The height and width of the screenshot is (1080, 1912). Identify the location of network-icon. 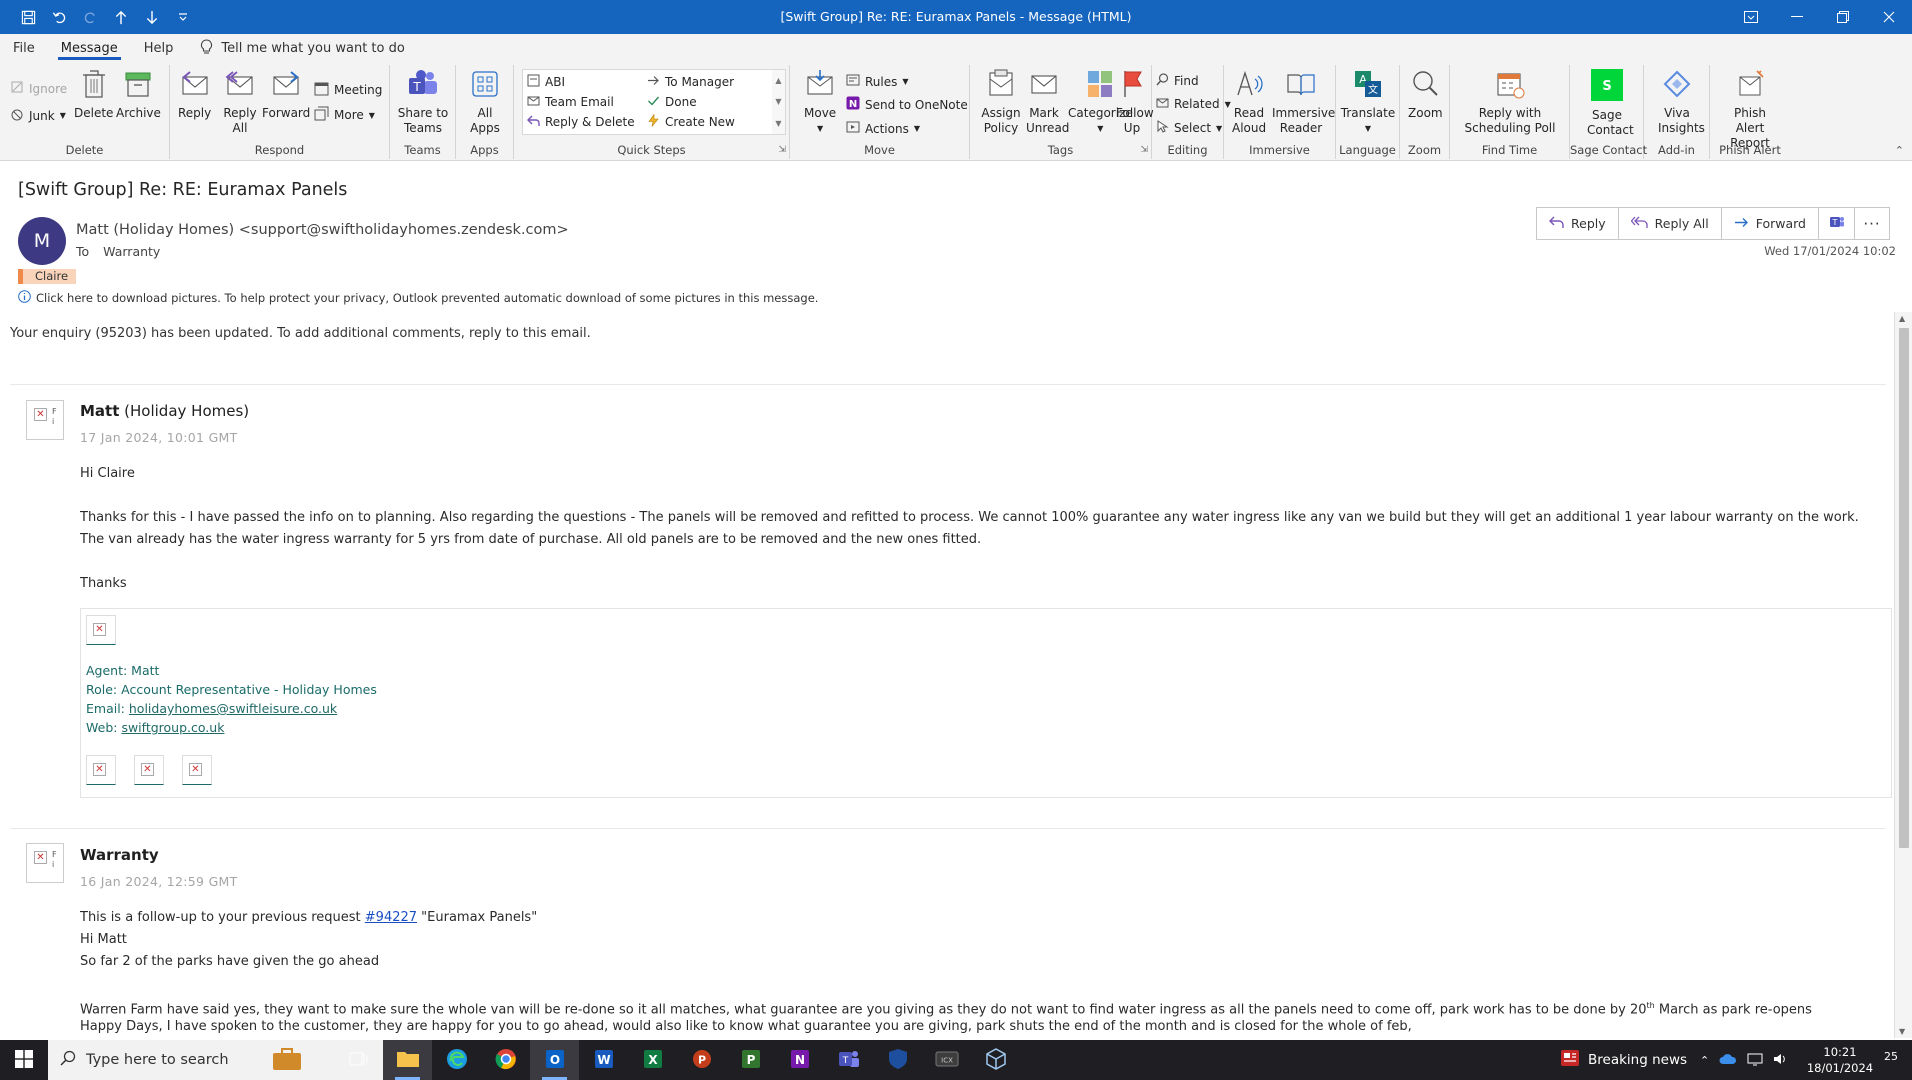
(1755, 1060).